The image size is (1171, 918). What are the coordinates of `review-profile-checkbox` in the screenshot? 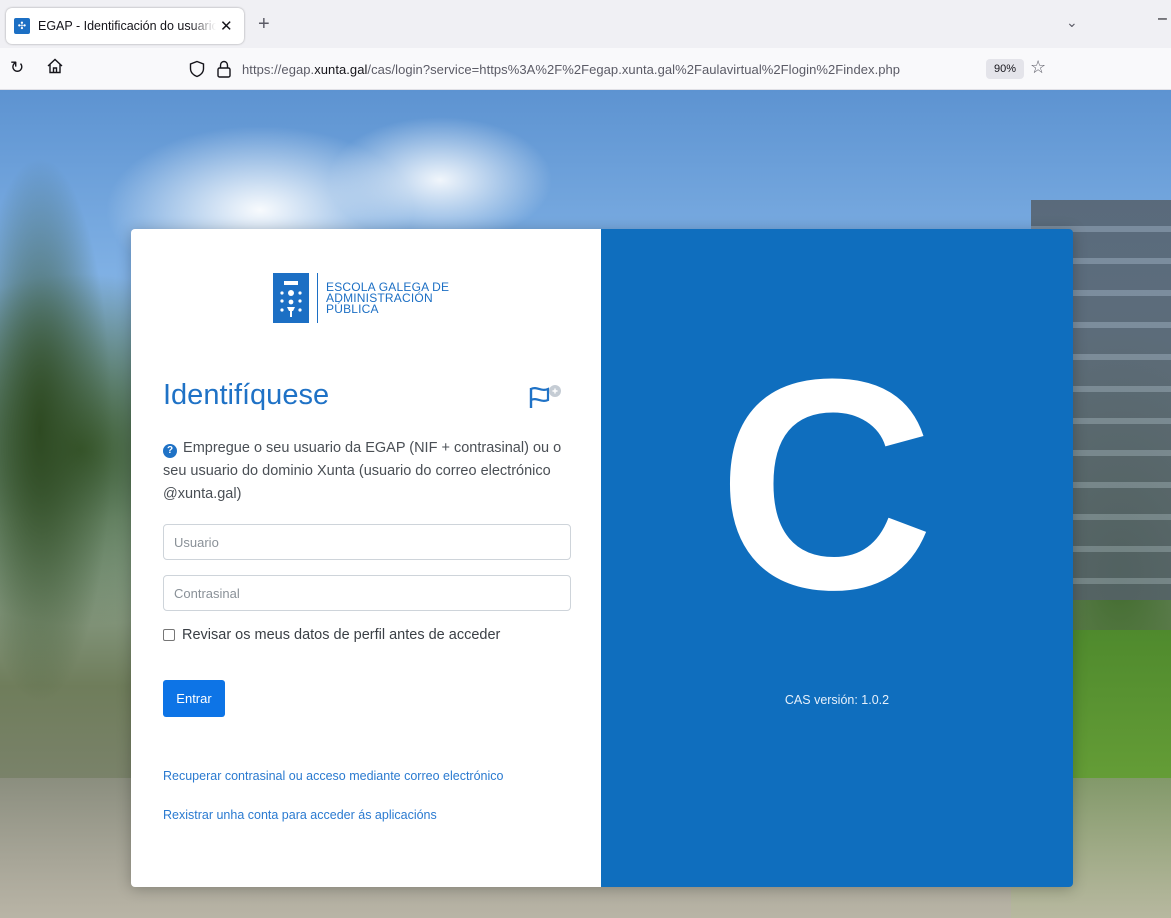 It's located at (169, 635).